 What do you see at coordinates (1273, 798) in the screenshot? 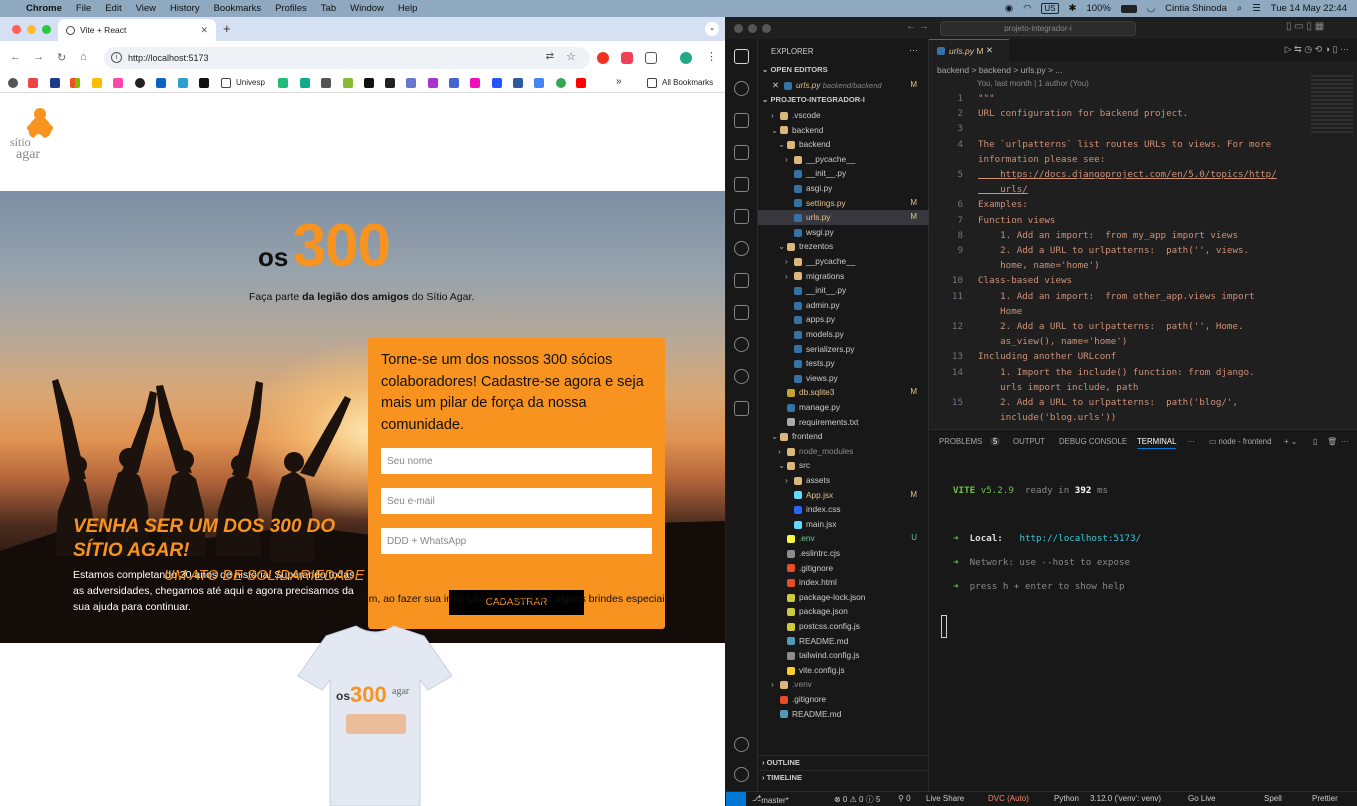
I see `spell-check: Spell` at bounding box center [1273, 798].